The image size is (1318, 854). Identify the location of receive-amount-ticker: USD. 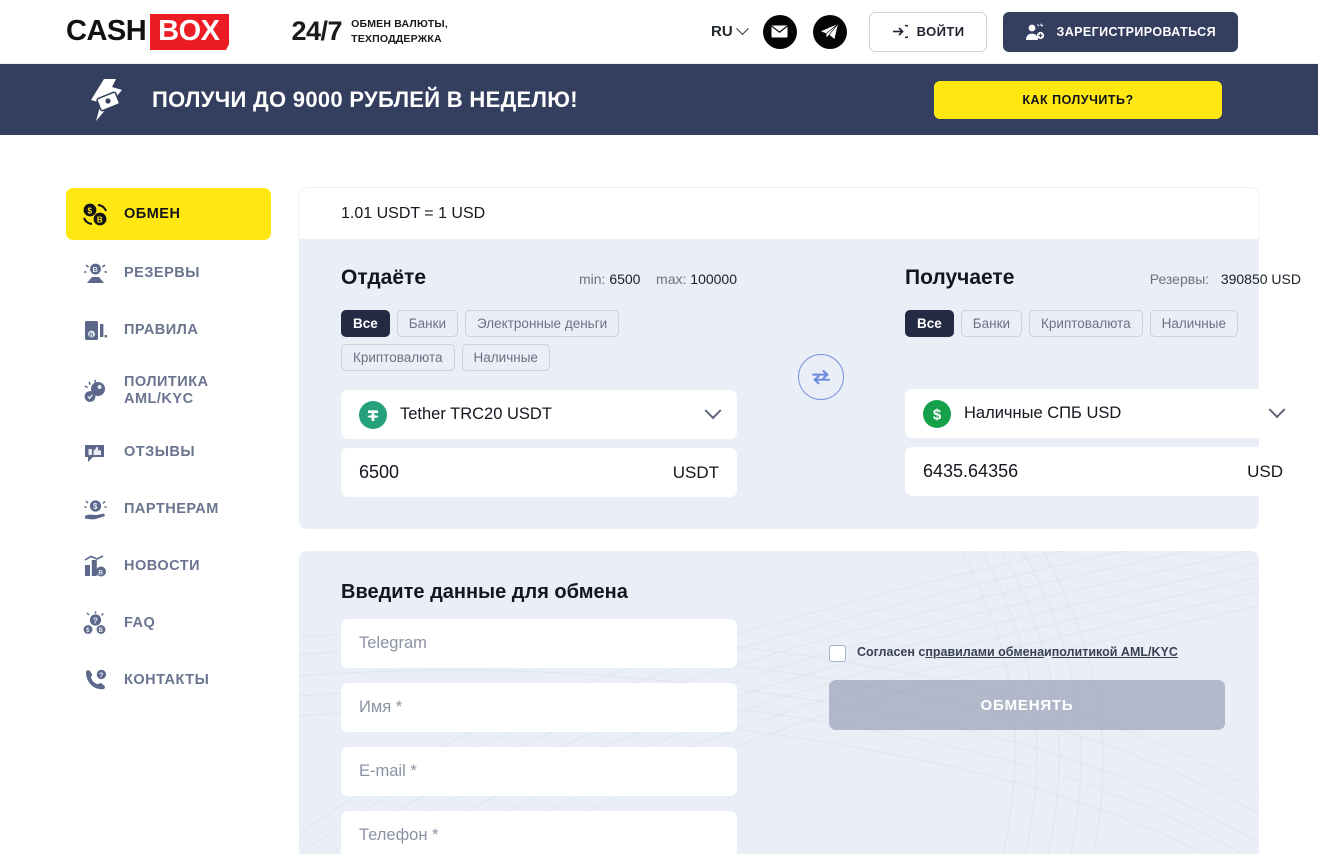
(1265, 471).